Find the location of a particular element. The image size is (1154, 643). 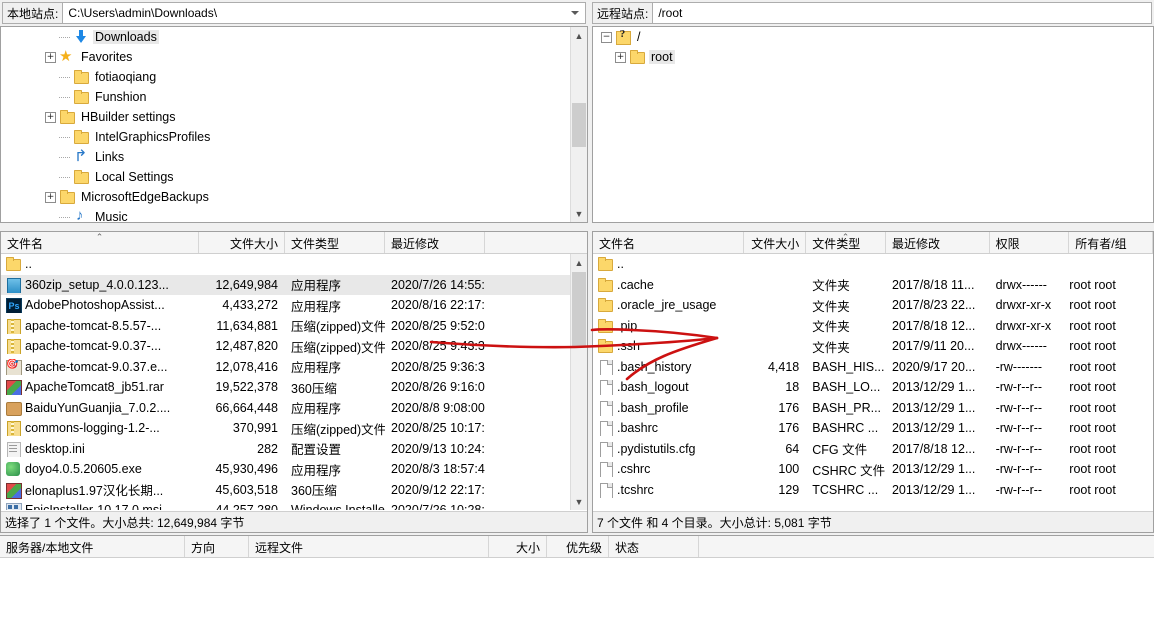

file-owner-cell: root root is located at coordinates (1092, 305).